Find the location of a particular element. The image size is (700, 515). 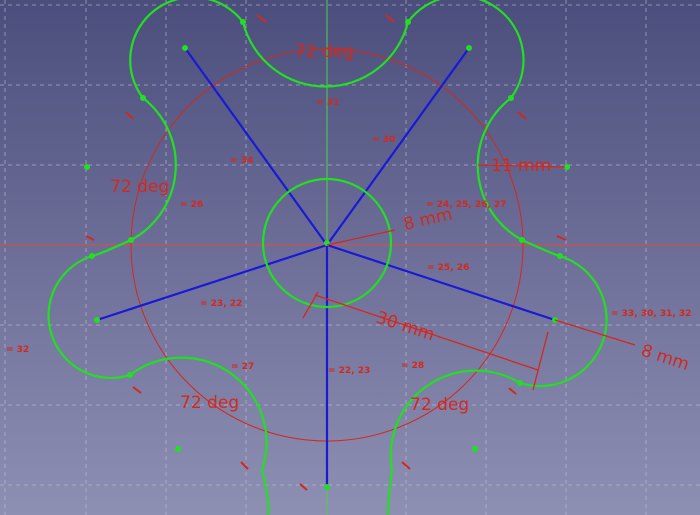

constraint-label: = 30 is located at coordinates (383, 140).